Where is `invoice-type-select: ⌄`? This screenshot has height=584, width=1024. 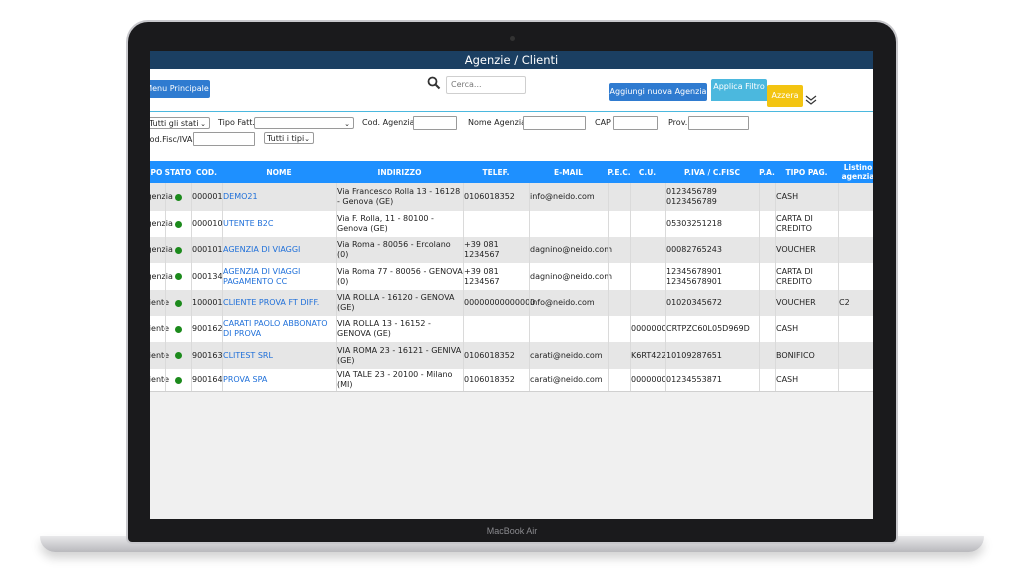
invoice-type-select: ⌄ is located at coordinates (304, 123).